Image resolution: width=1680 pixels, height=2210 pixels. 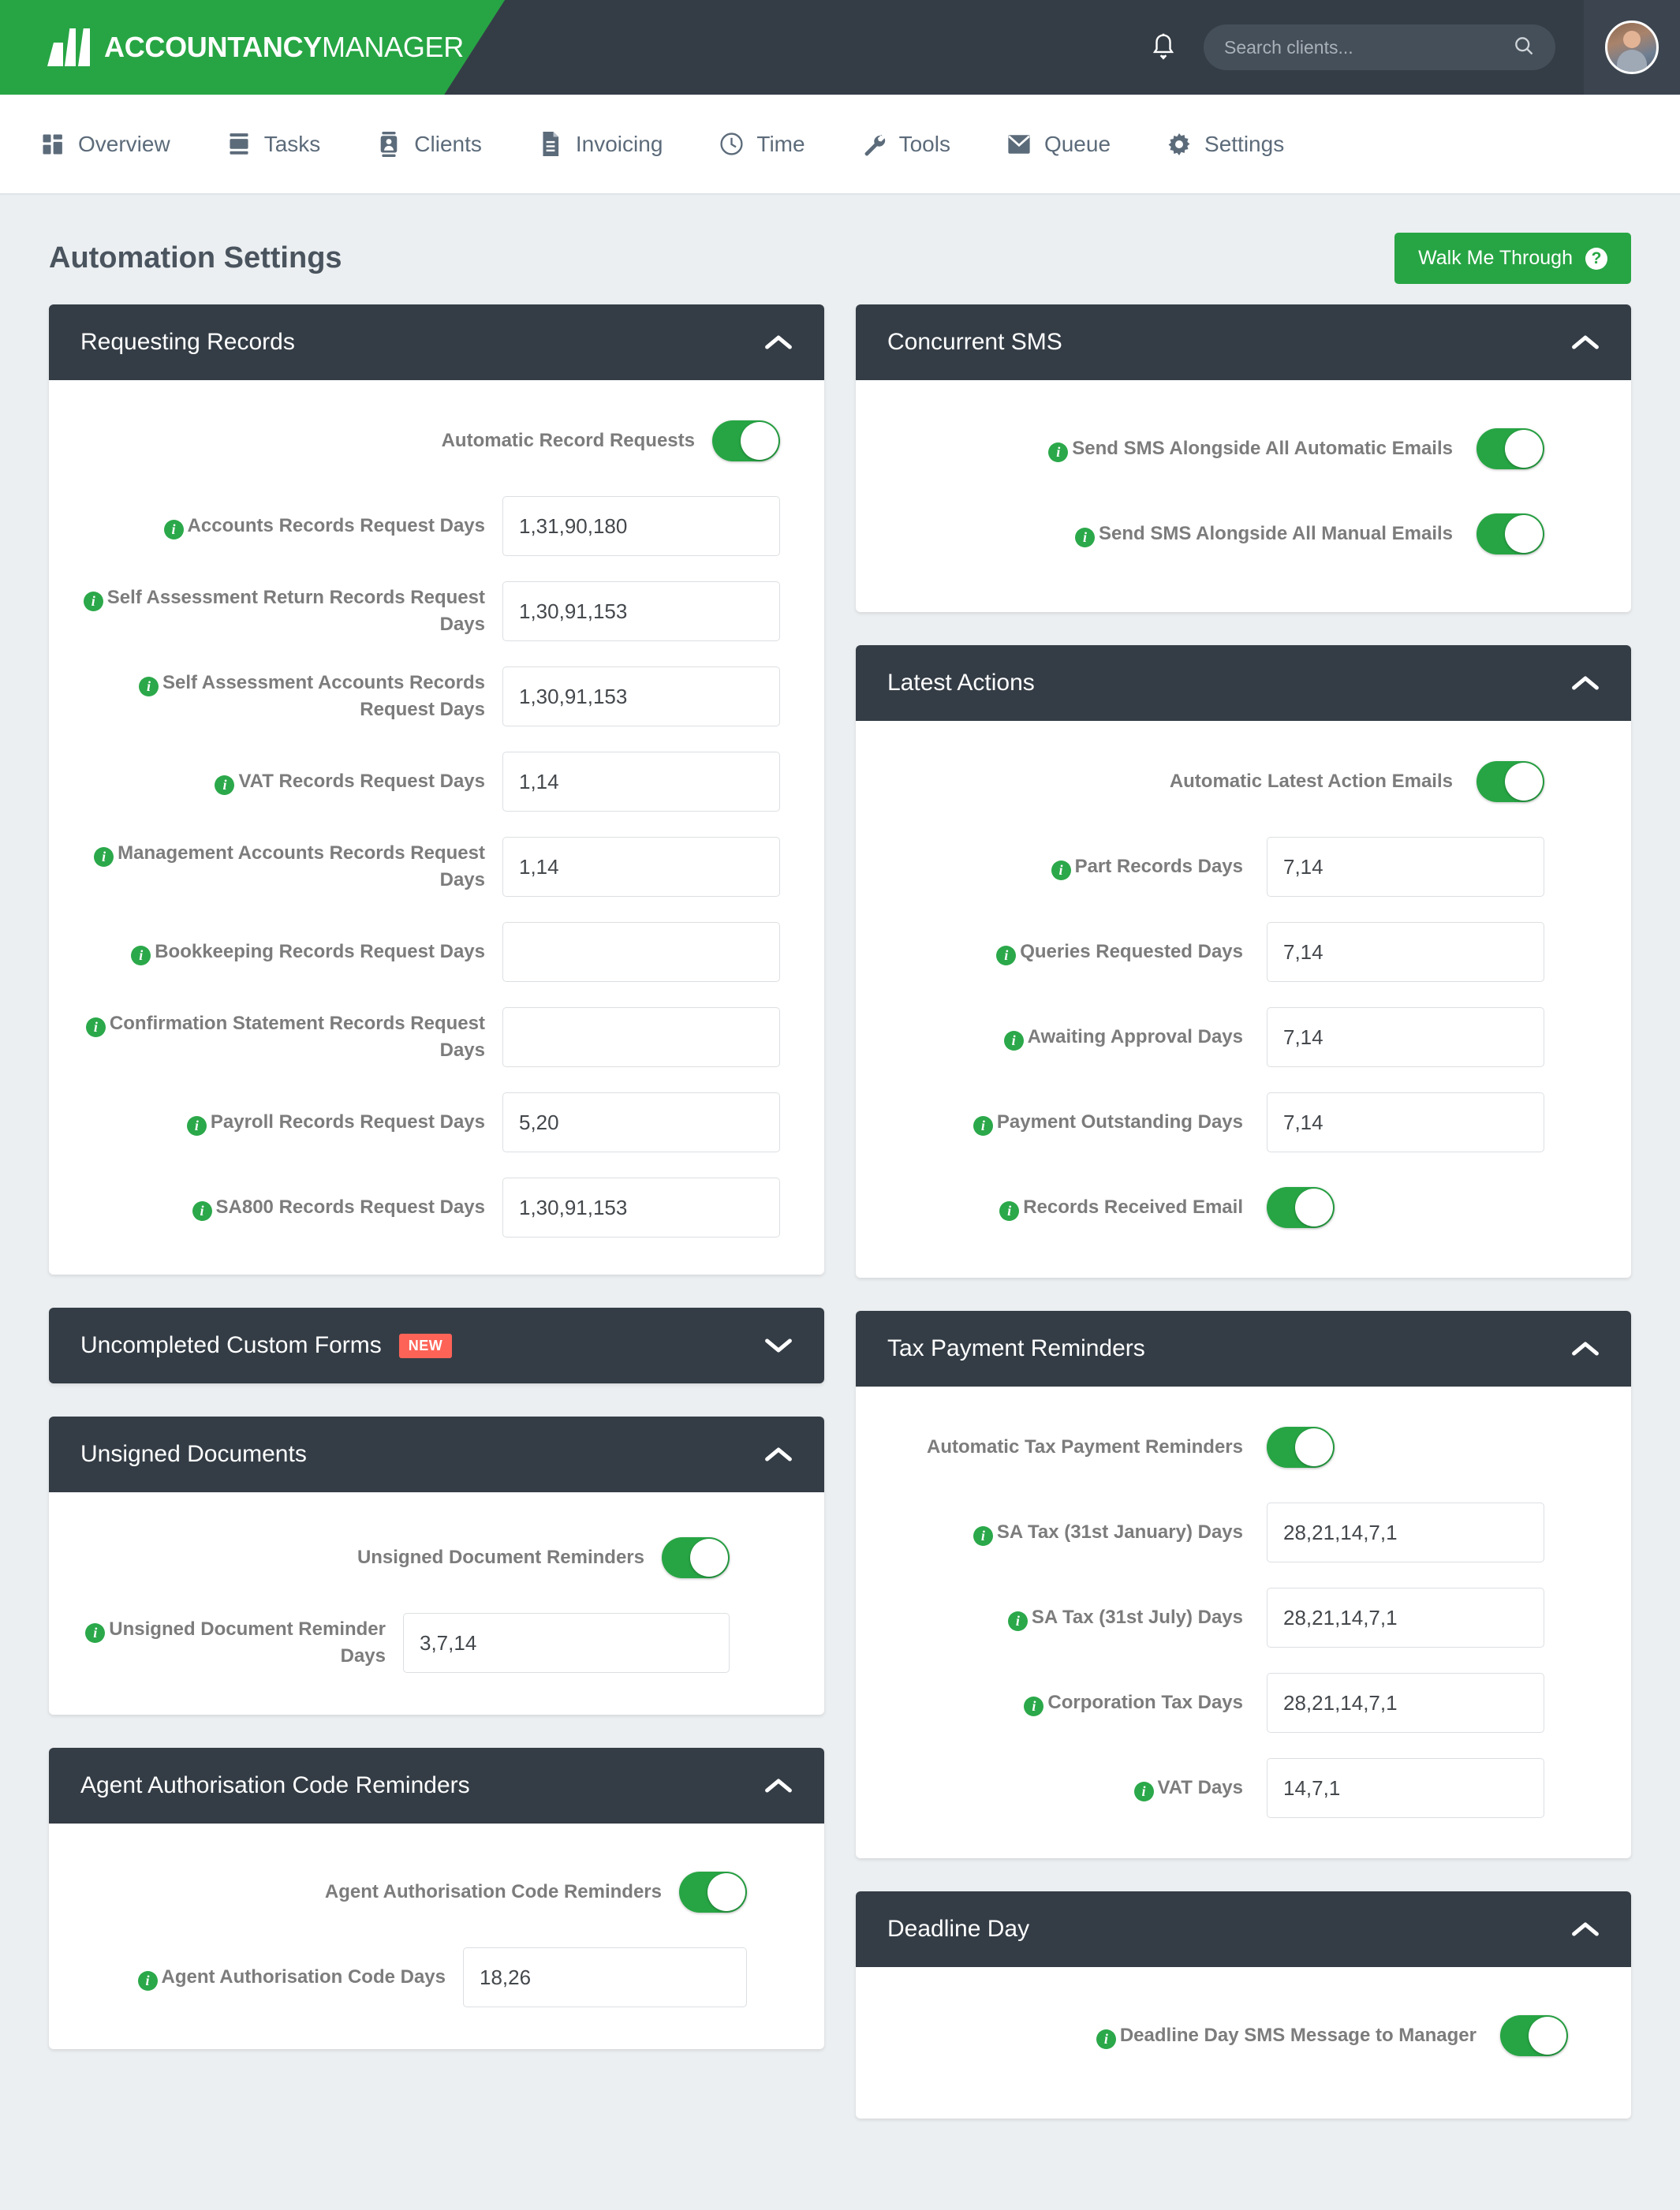 What do you see at coordinates (1243, 1929) in the screenshot?
I see `panel-header-deadline-day: Deadline Day` at bounding box center [1243, 1929].